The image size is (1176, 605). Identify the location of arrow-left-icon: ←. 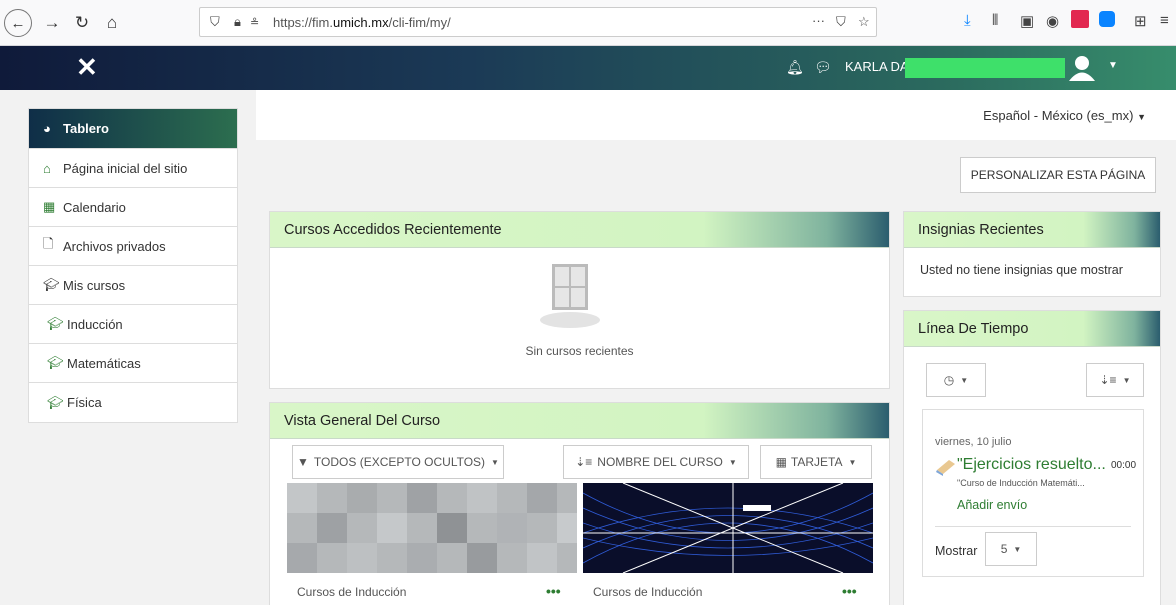
(18, 23).